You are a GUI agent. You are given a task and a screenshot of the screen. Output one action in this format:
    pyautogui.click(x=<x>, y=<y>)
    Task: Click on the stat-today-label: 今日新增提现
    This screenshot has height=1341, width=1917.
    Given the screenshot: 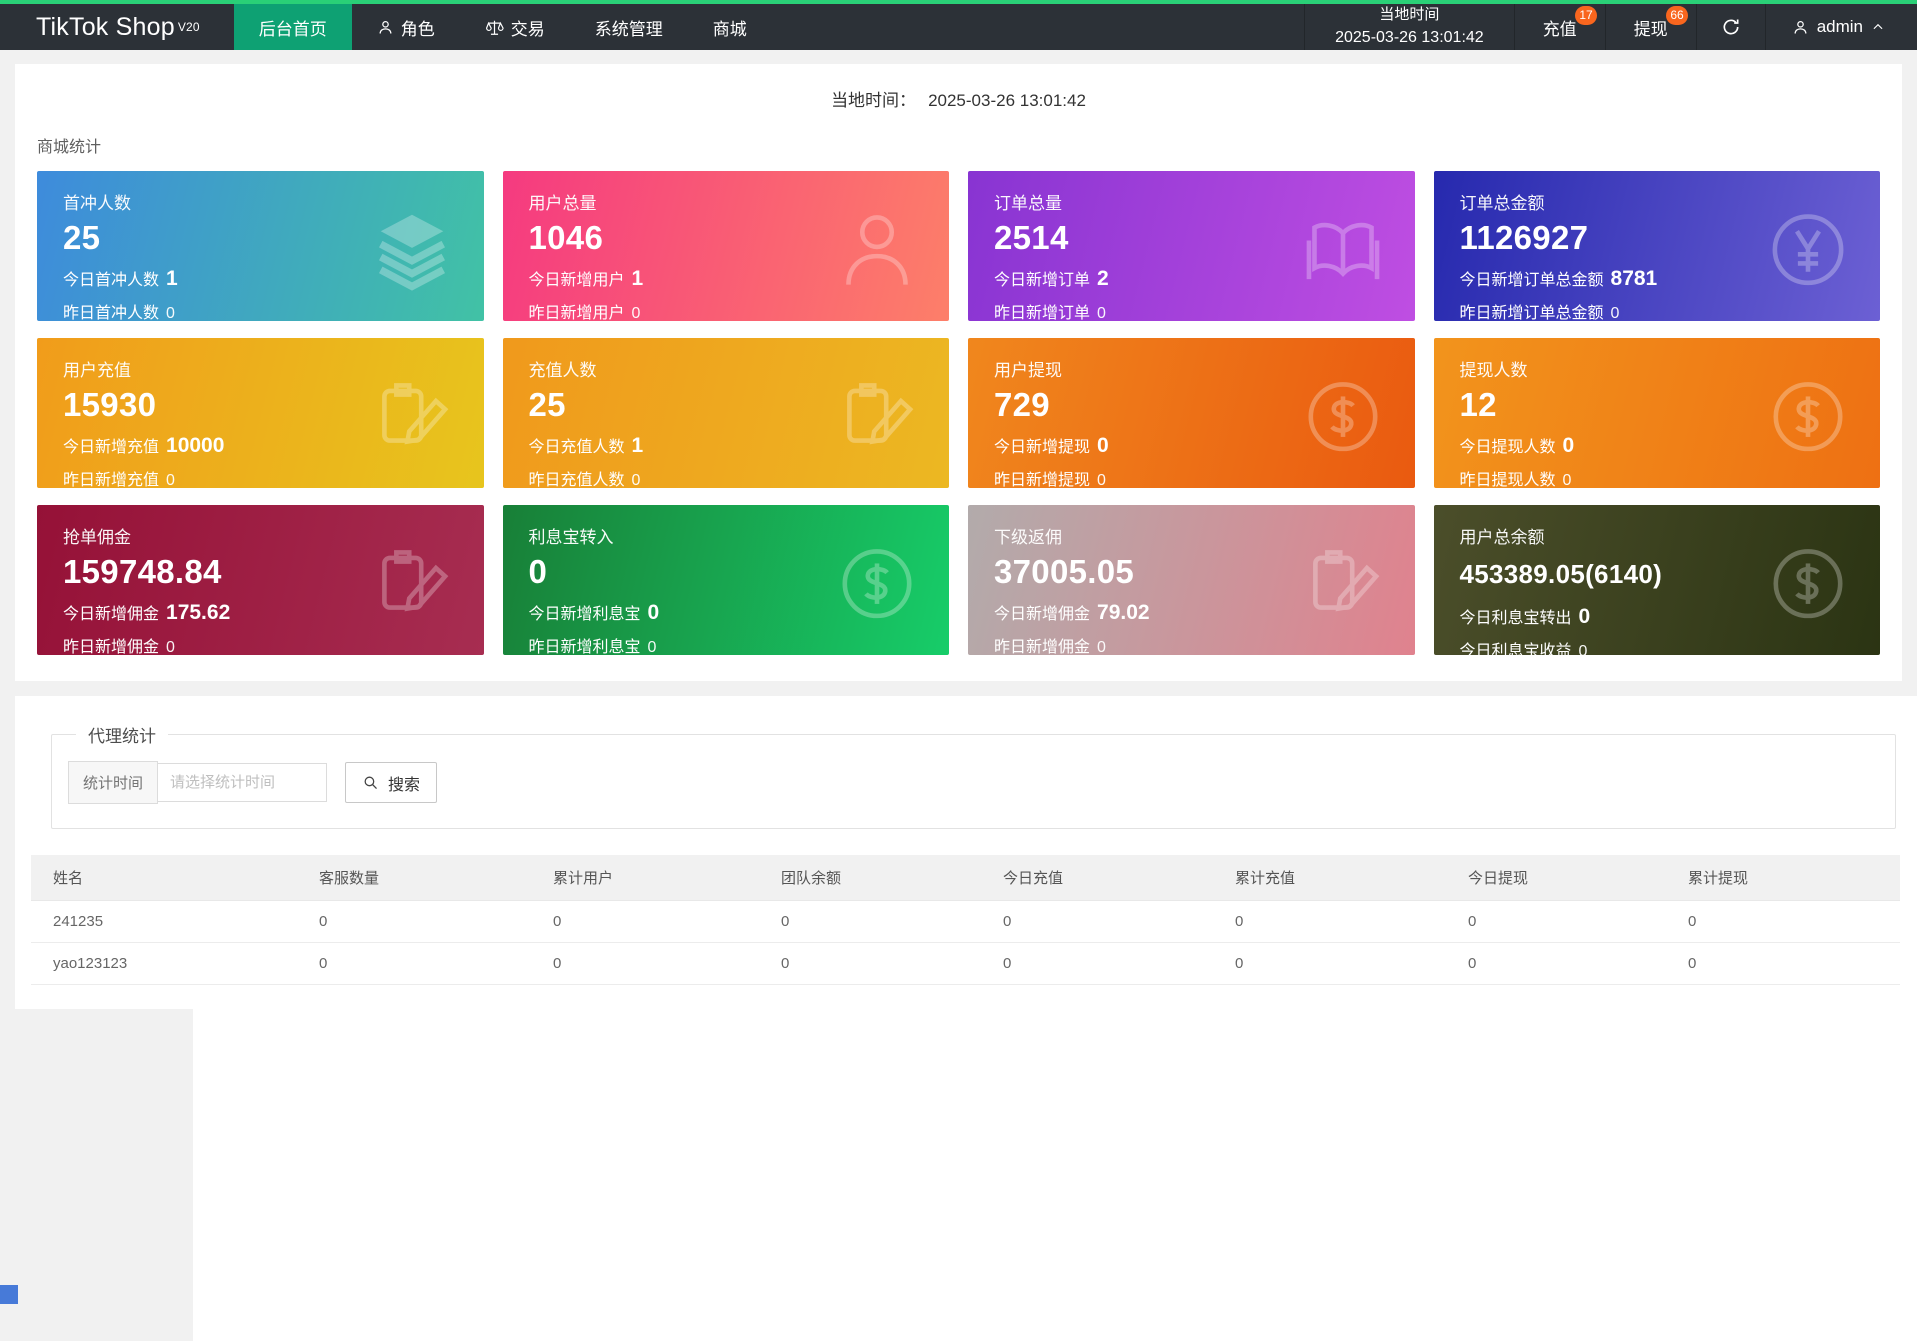 What is the action you would take?
    pyautogui.click(x=1042, y=447)
    